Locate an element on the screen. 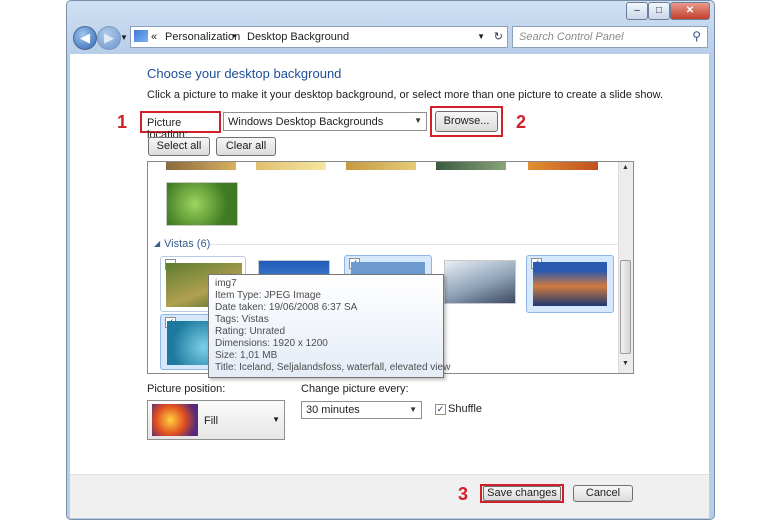 The height and width of the screenshot is (520, 780). group-divider is located at coordinates (415, 244).